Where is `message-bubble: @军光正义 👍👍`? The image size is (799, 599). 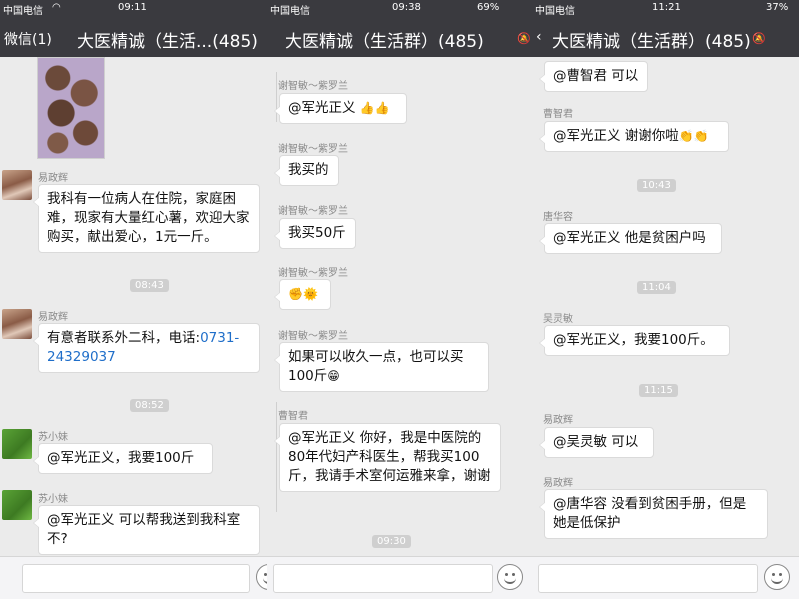 message-bubble: @军光正义 👍👍 is located at coordinates (340, 108).